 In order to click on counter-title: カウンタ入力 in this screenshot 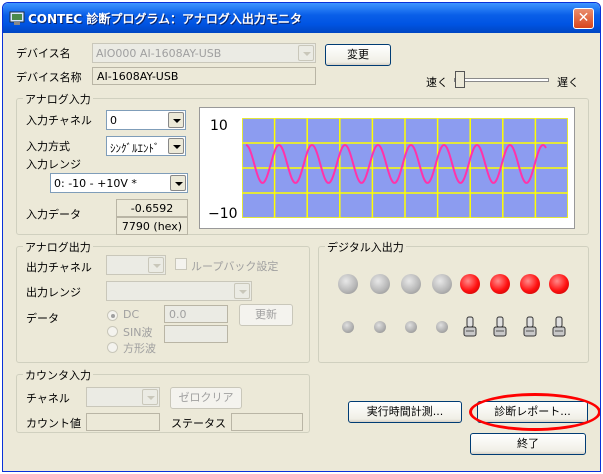, I will do `click(58, 375)`.